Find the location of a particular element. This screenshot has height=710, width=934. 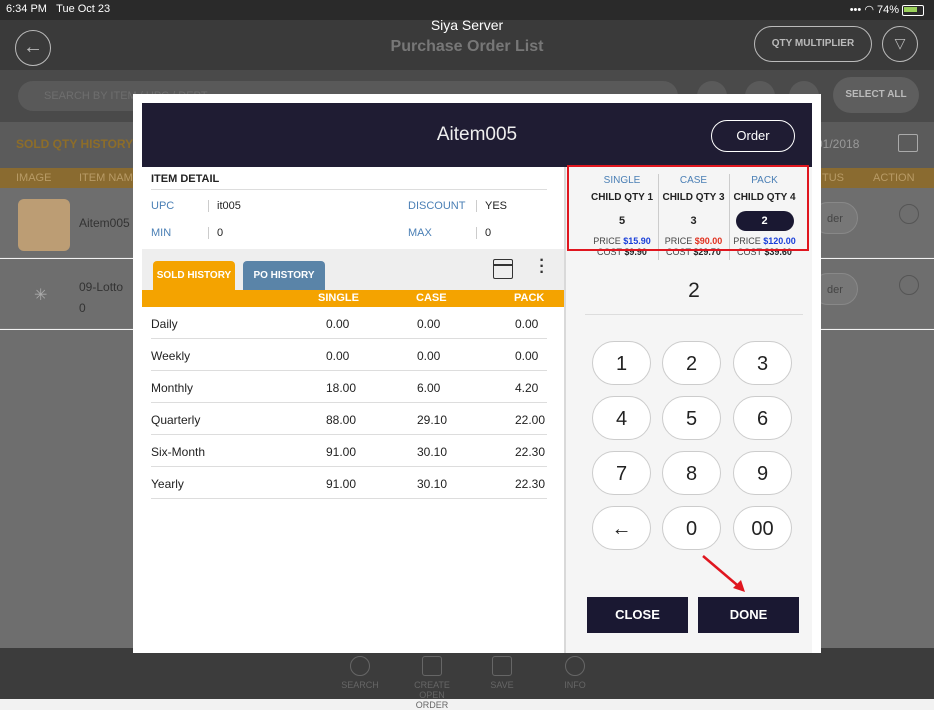

close-button: CLOSE is located at coordinates (637, 615).